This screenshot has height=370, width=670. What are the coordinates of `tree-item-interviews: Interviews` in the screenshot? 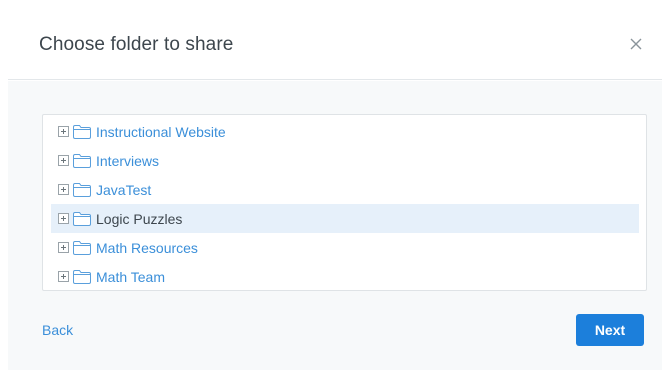 It's located at (345, 160).